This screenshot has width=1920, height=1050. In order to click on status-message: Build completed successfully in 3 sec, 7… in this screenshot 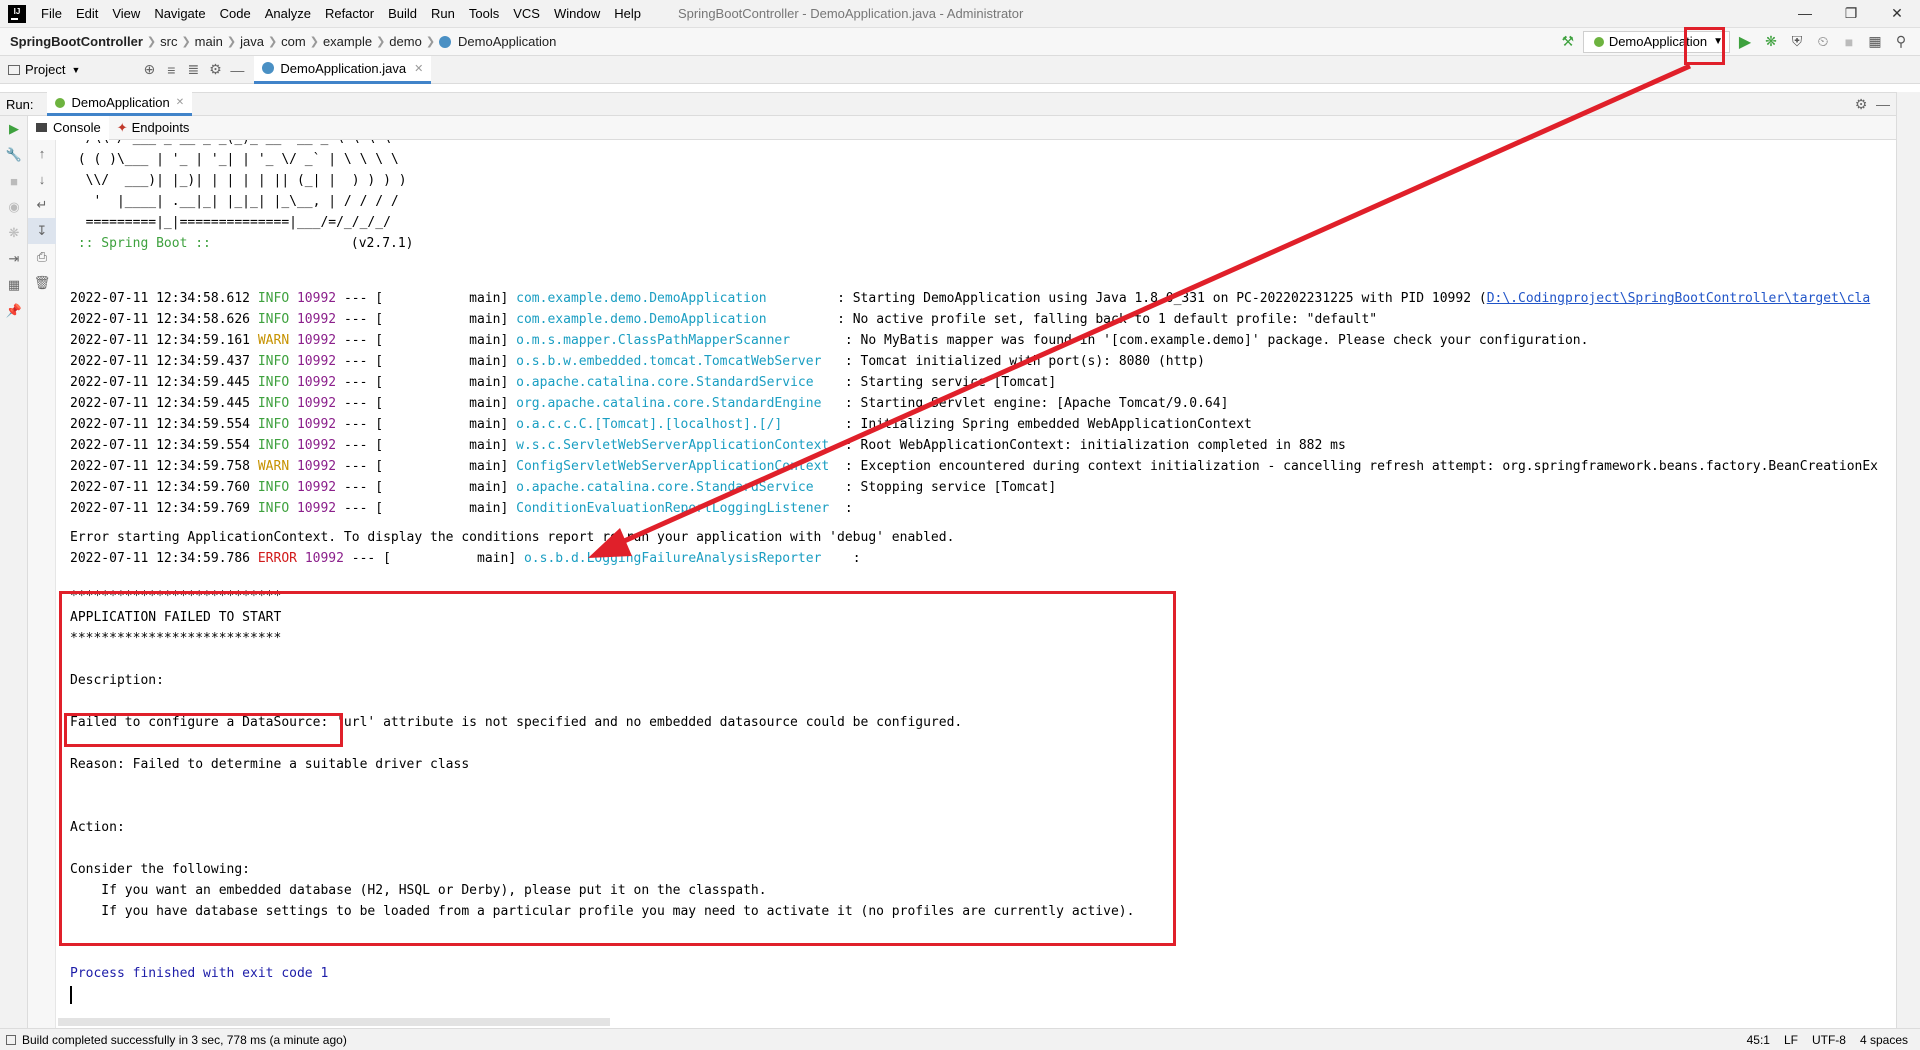, I will do `click(184, 1040)`.